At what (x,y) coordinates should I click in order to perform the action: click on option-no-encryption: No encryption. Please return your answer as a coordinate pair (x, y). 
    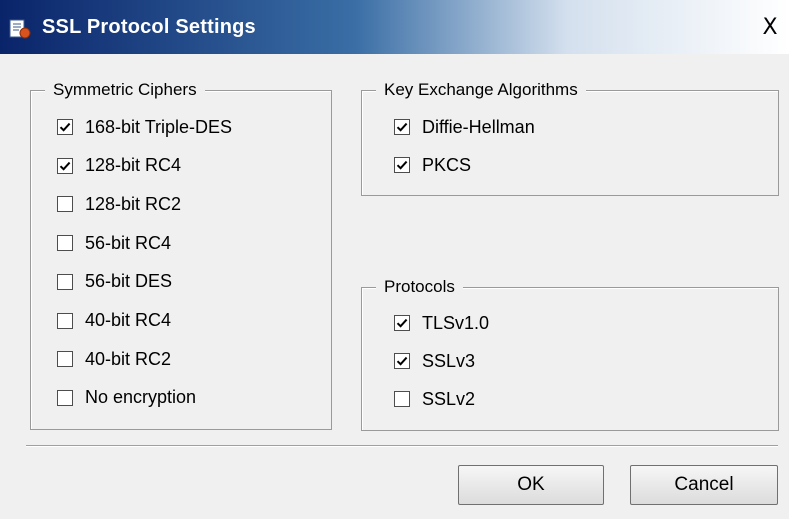
    Looking at the image, I should click on (126, 398).